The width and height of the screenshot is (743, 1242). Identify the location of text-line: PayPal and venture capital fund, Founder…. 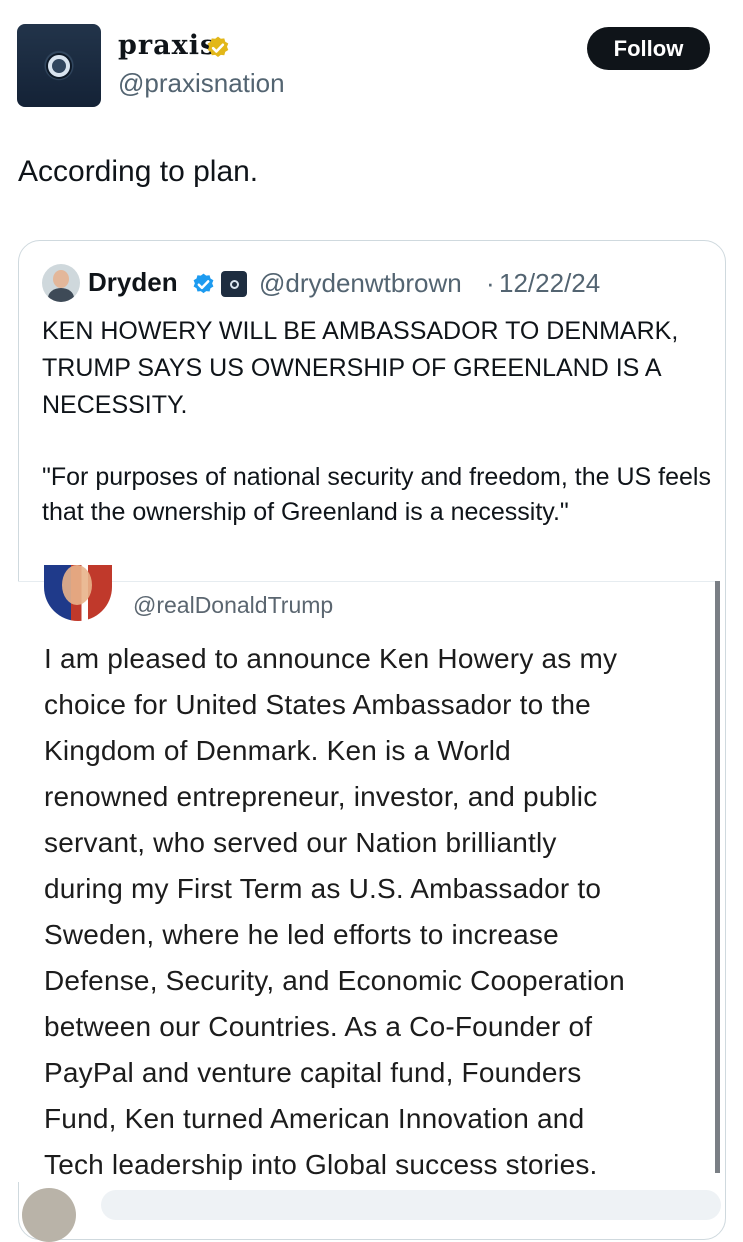
(313, 1072).